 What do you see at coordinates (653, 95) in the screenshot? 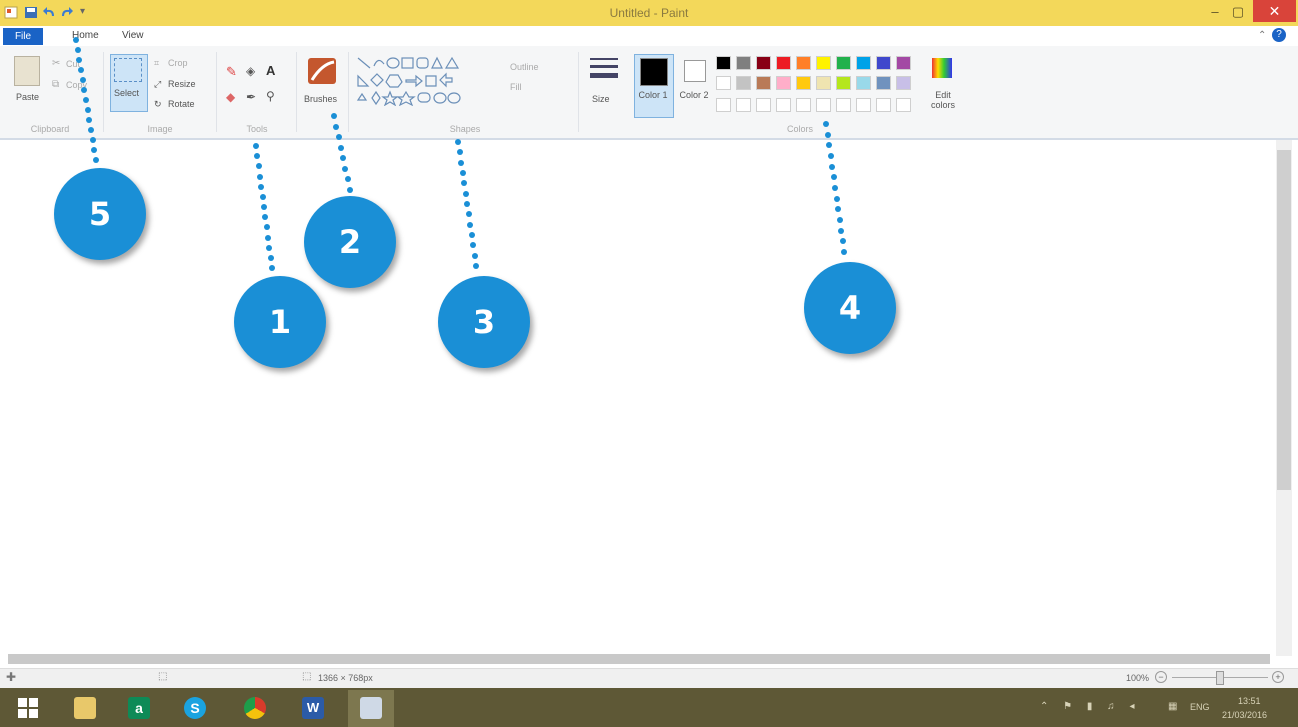
I see `color1-button: Color 1` at bounding box center [653, 95].